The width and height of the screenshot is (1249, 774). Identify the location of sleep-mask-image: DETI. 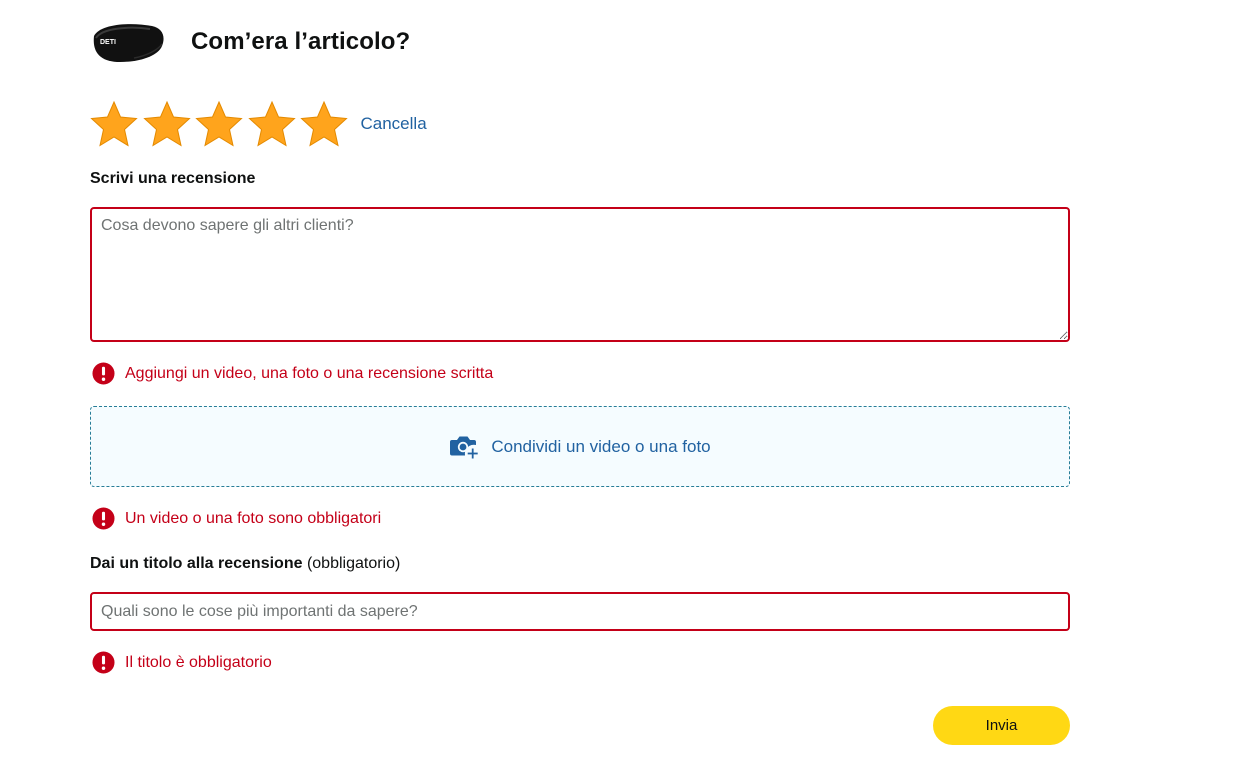
(128, 43).